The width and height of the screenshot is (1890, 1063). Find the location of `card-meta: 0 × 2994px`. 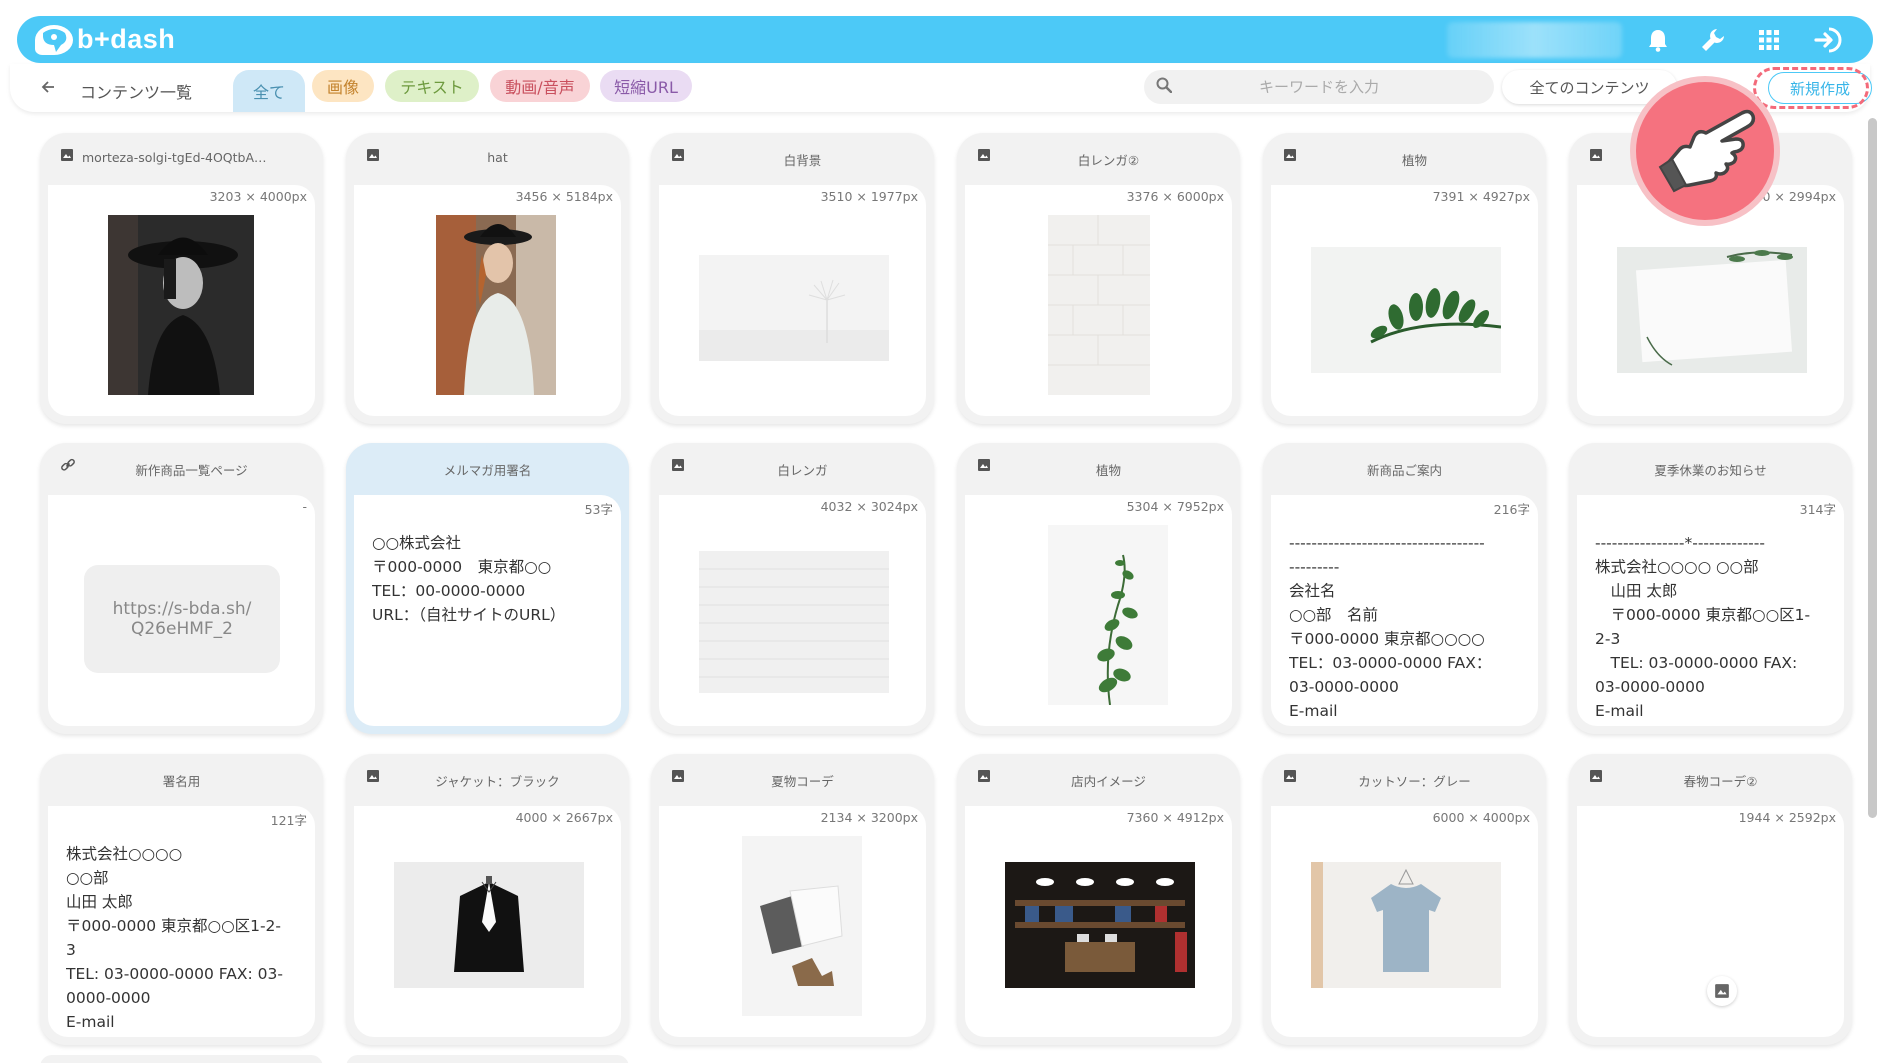

card-meta: 0 × 2994px is located at coordinates (1799, 196).